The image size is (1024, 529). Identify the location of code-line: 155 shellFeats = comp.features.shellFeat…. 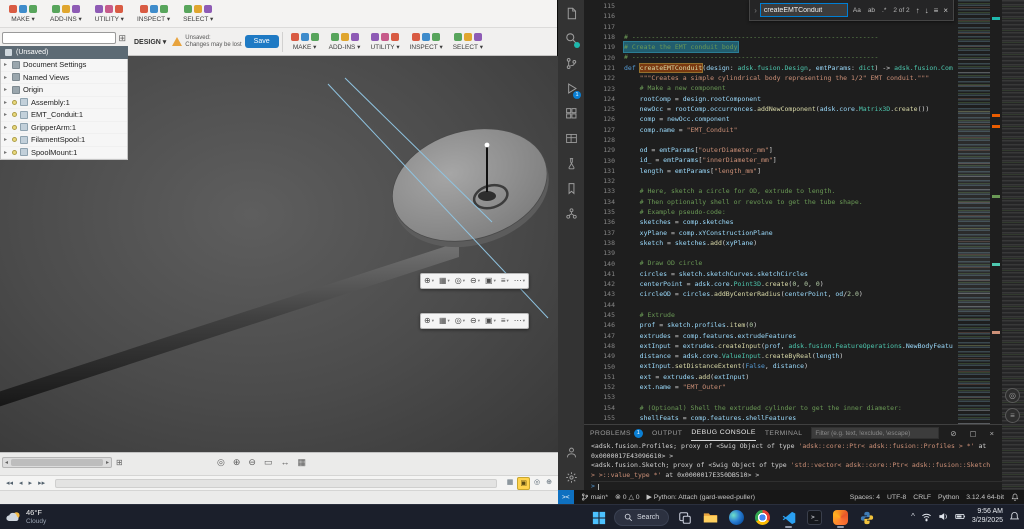
(771, 418).